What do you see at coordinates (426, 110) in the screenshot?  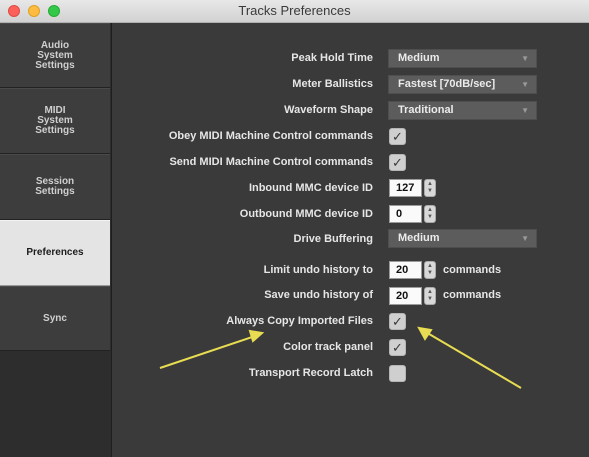 I see `select-value: Traditional` at bounding box center [426, 110].